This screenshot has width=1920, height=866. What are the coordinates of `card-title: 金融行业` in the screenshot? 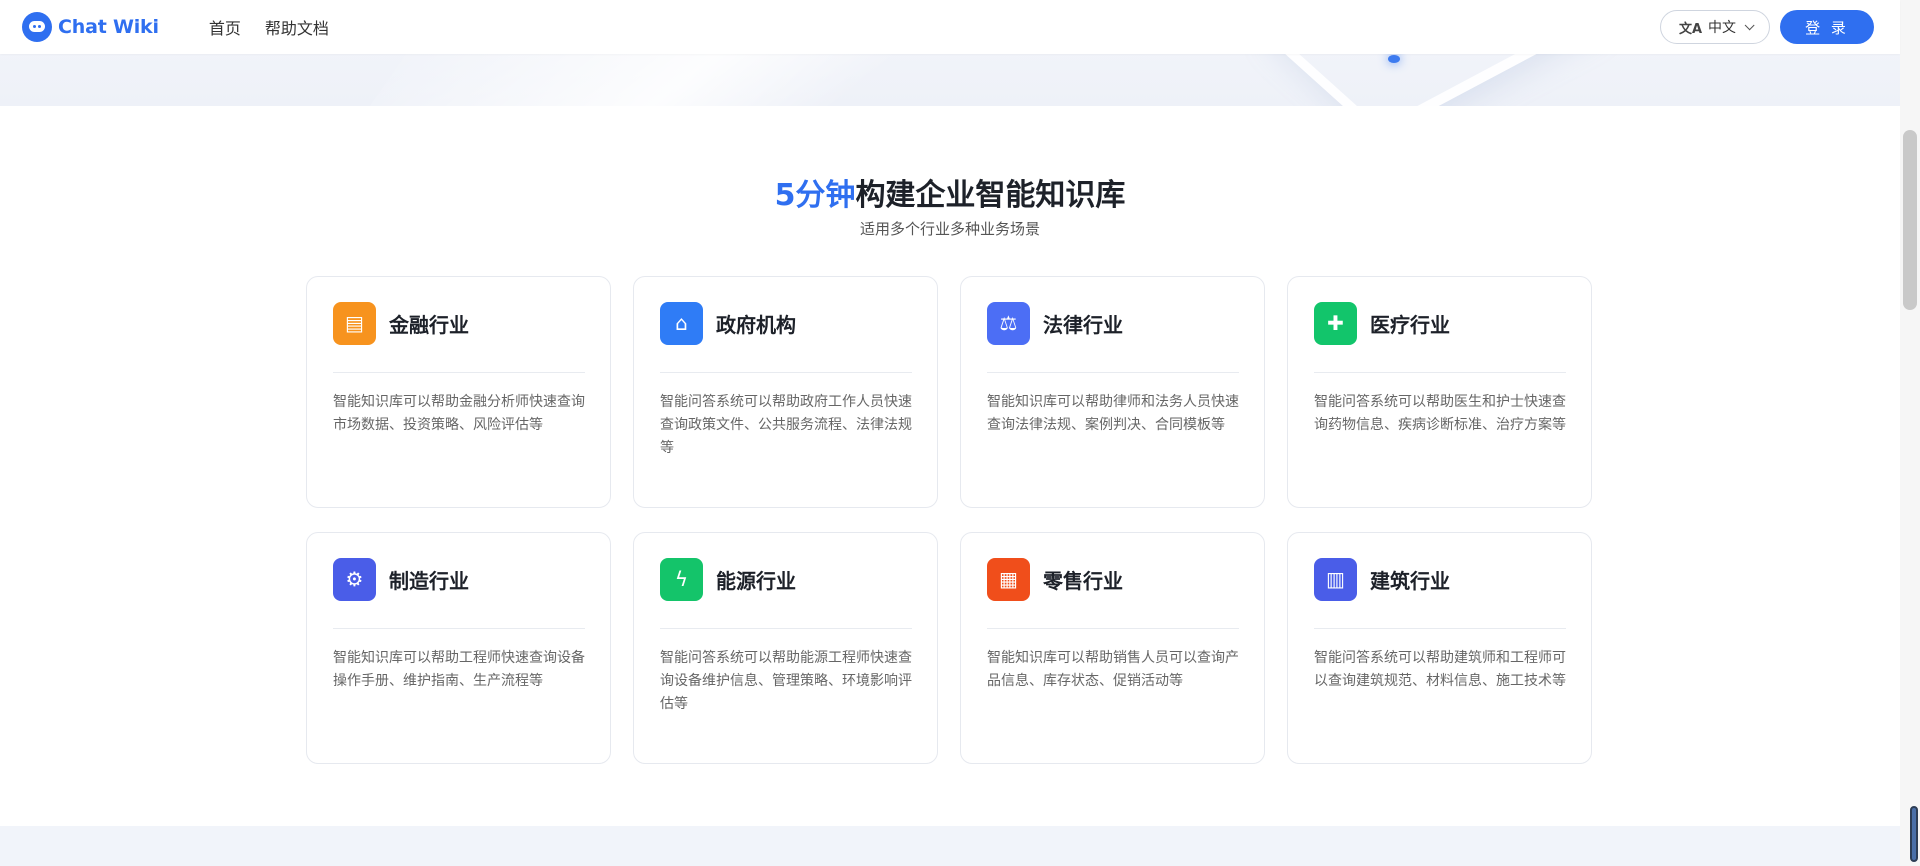 It's located at (429, 324).